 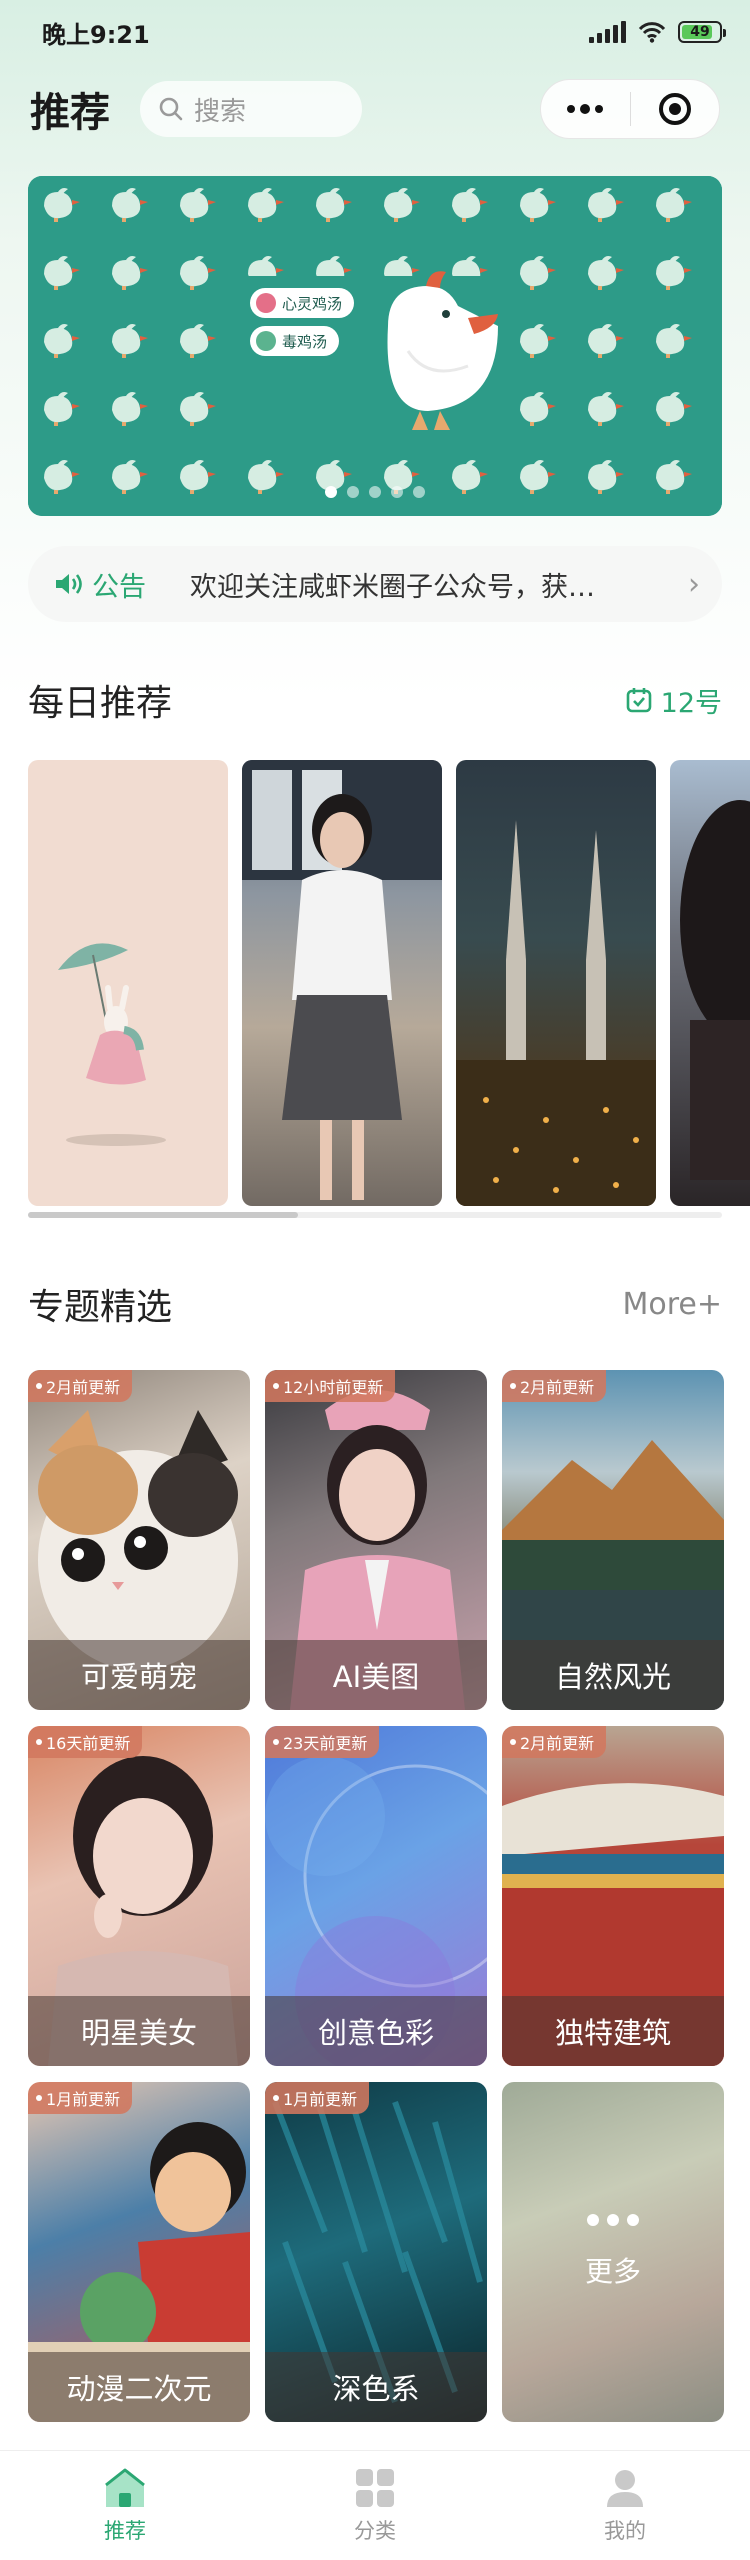 What do you see at coordinates (625, 2488) in the screenshot?
I see `user-icon` at bounding box center [625, 2488].